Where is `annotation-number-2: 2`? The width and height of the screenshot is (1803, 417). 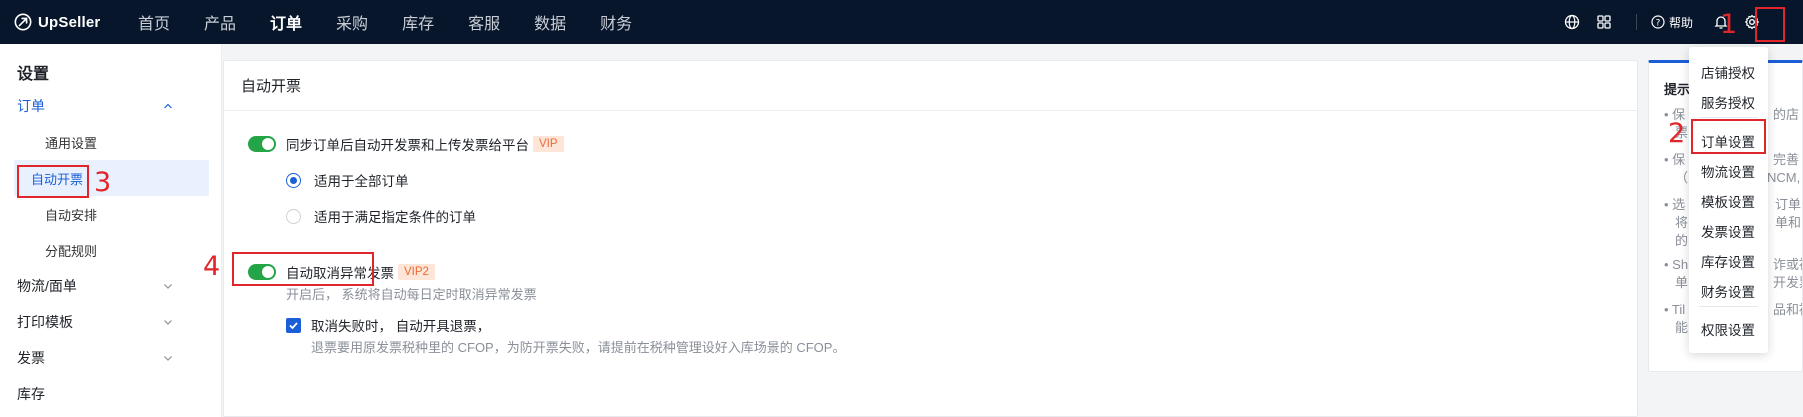 annotation-number-2: 2 is located at coordinates (1677, 133).